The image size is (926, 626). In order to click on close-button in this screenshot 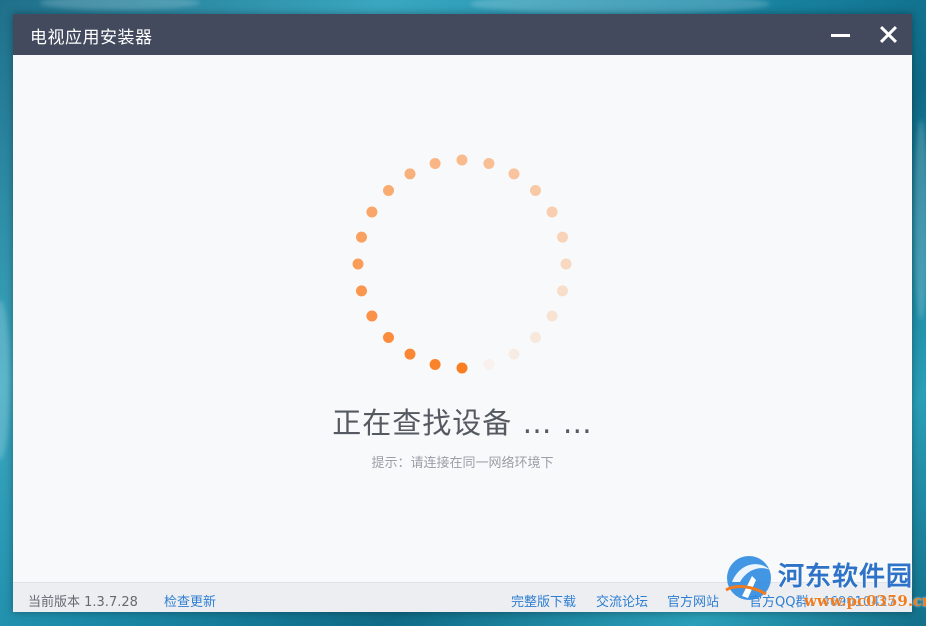, I will do `click(889, 35)`.